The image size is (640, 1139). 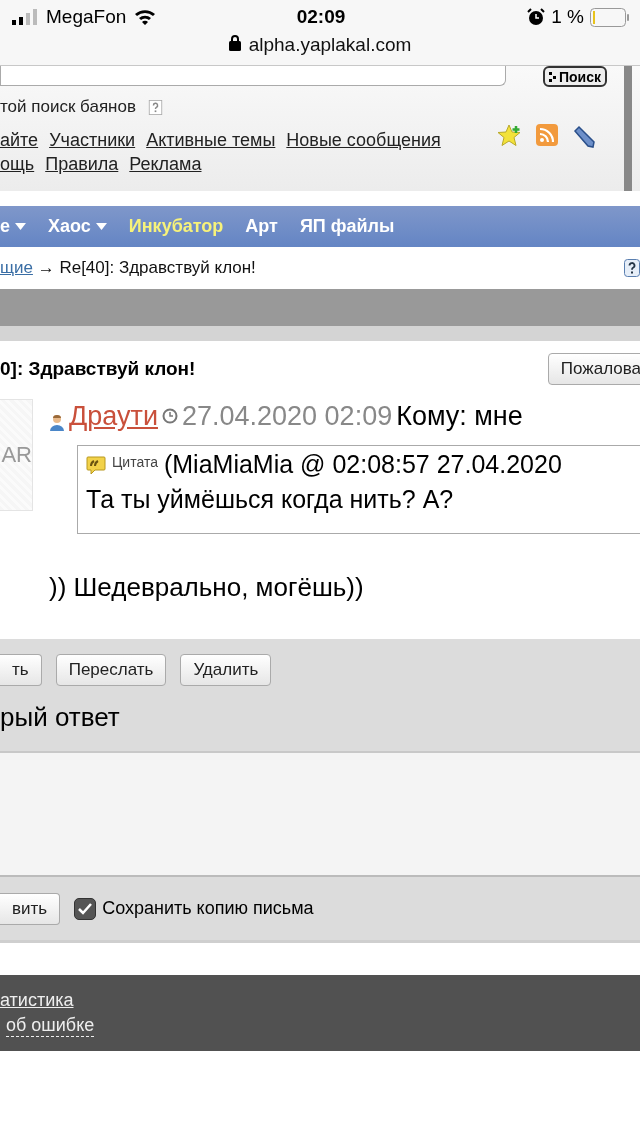 I want to click on footer-link: об ошибке, so click(x=50, y=1025).